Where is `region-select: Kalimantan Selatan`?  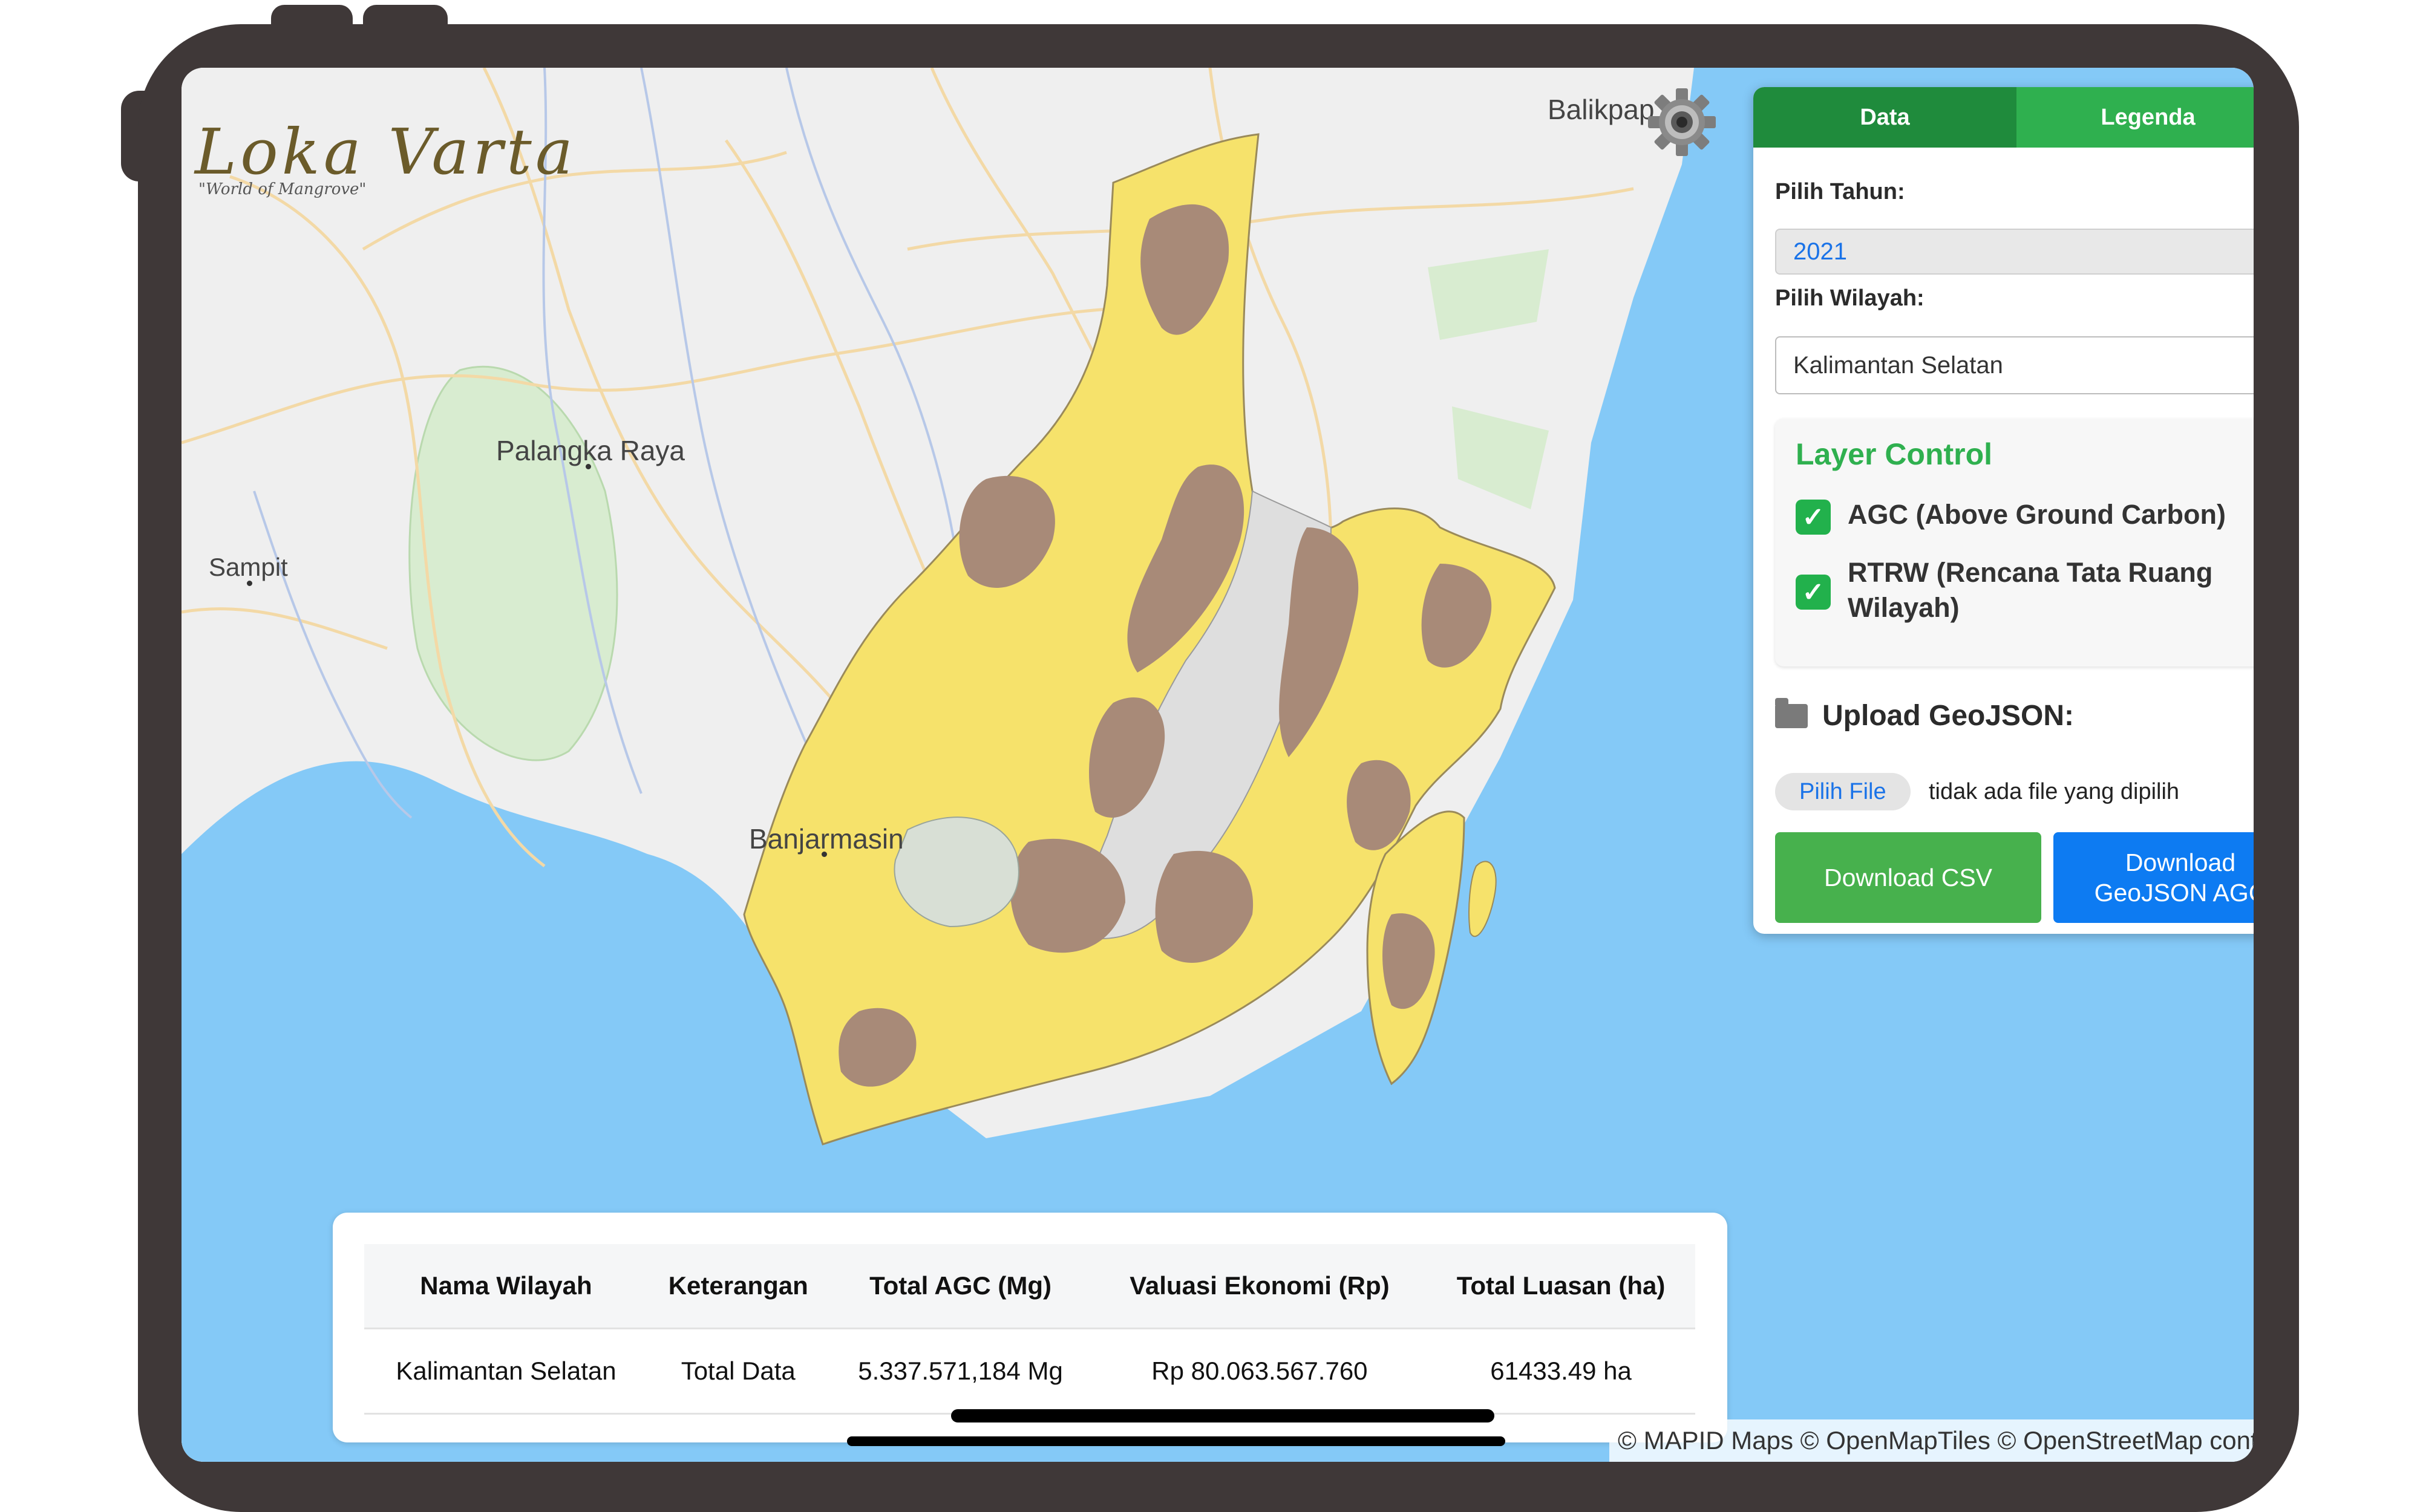 region-select: Kalimantan Selatan is located at coordinates (2014, 365).